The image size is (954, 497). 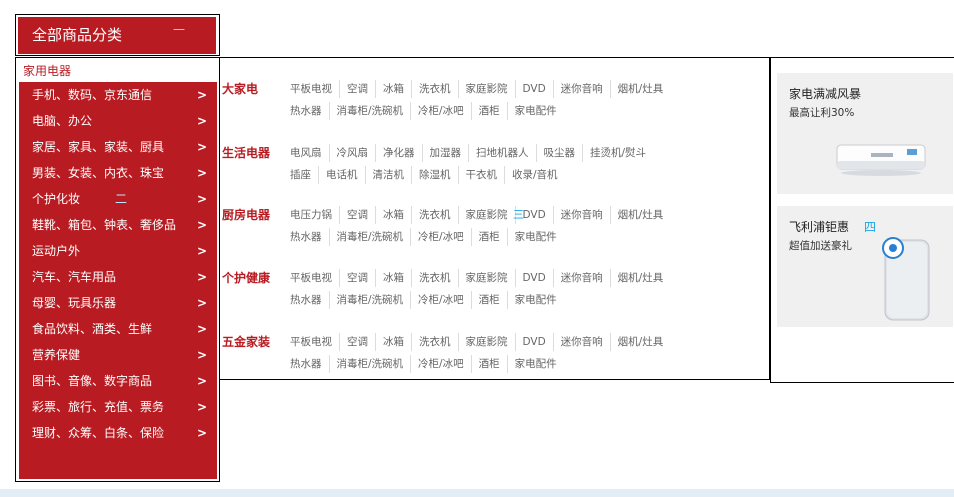 What do you see at coordinates (341, 175) in the screenshot?
I see `subcategory-link: 电话机` at bounding box center [341, 175].